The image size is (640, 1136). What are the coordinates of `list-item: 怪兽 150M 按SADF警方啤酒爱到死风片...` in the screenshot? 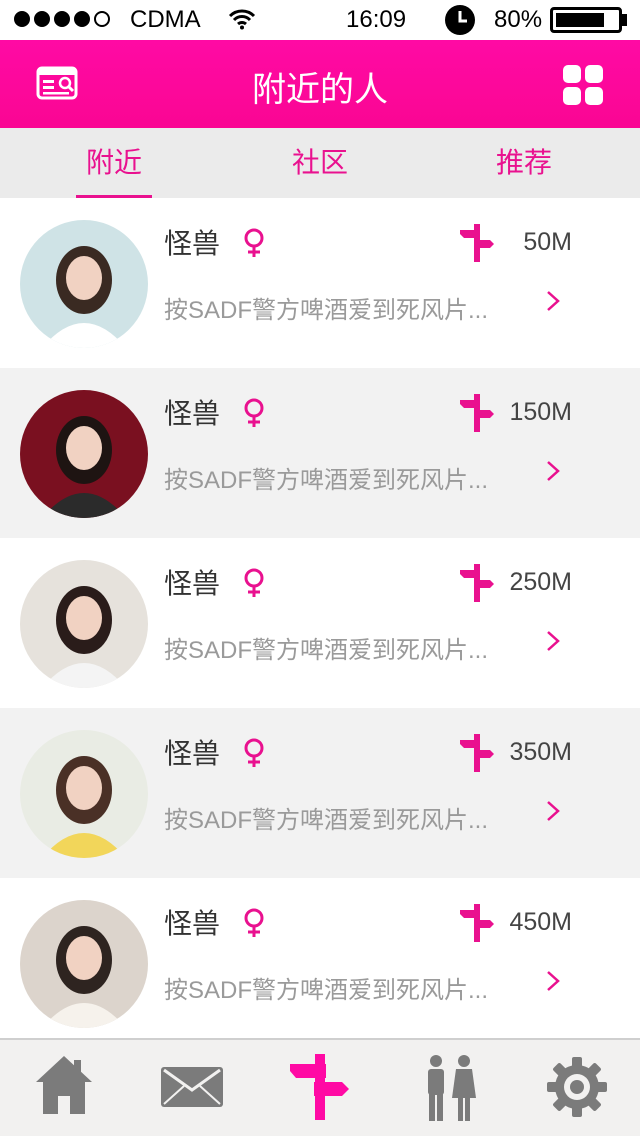 It's located at (320, 453).